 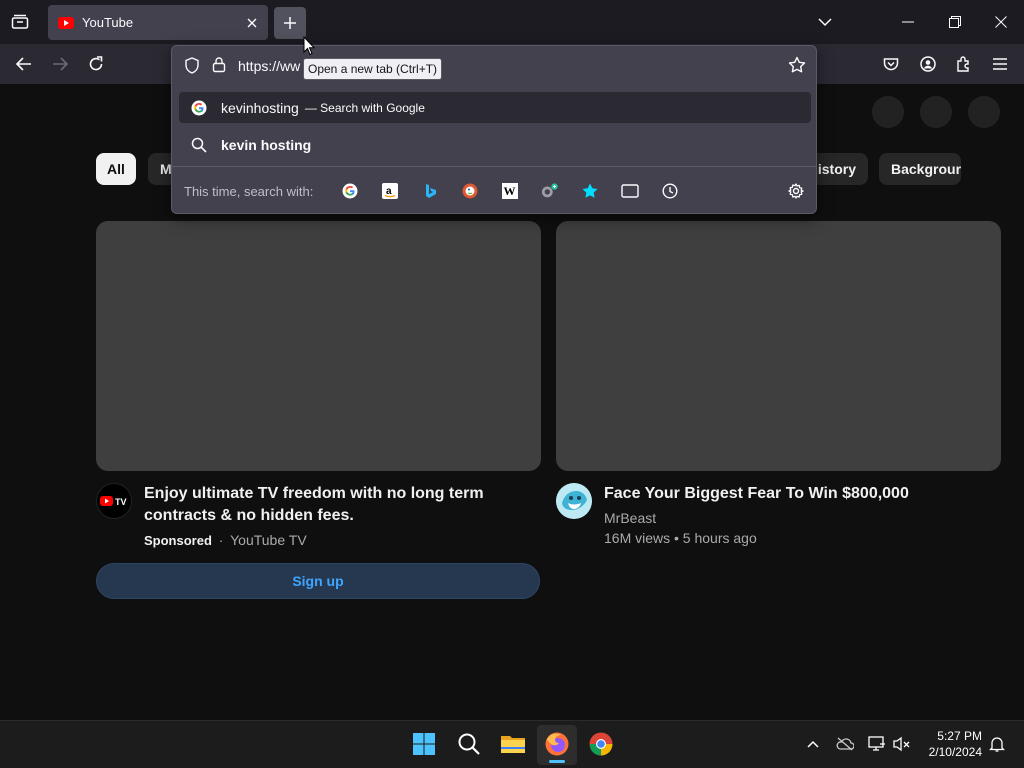 What do you see at coordinates (630, 518) in the screenshot?
I see `channel-name: MrBeast` at bounding box center [630, 518].